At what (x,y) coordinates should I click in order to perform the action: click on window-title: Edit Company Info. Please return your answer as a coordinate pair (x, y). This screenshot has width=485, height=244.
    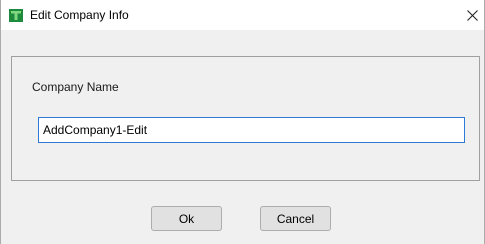
    Looking at the image, I should click on (79, 15).